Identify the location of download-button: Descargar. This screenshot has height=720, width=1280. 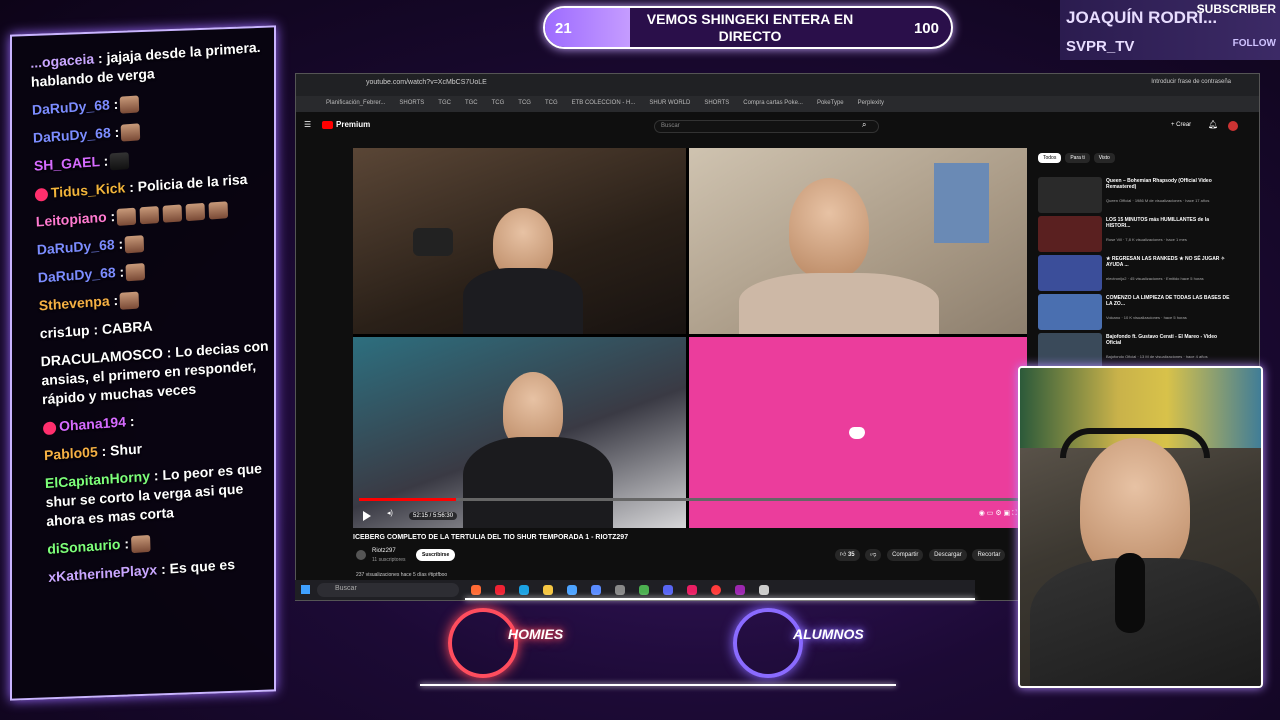
(948, 555).